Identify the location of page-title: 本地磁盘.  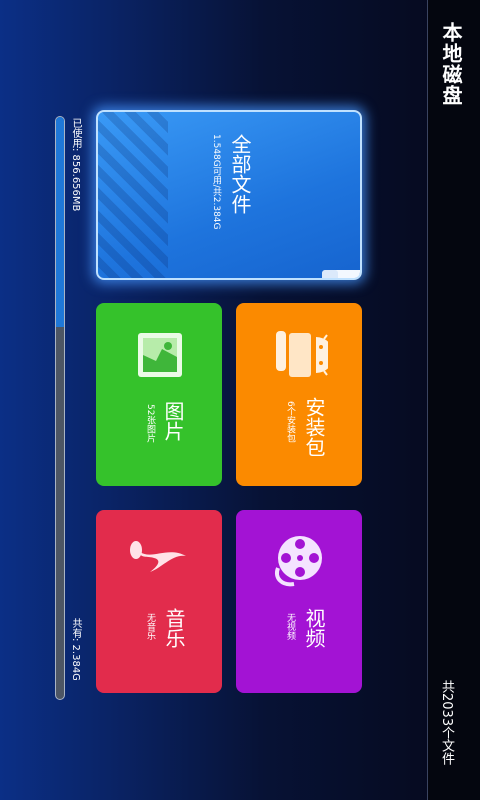
(451, 64).